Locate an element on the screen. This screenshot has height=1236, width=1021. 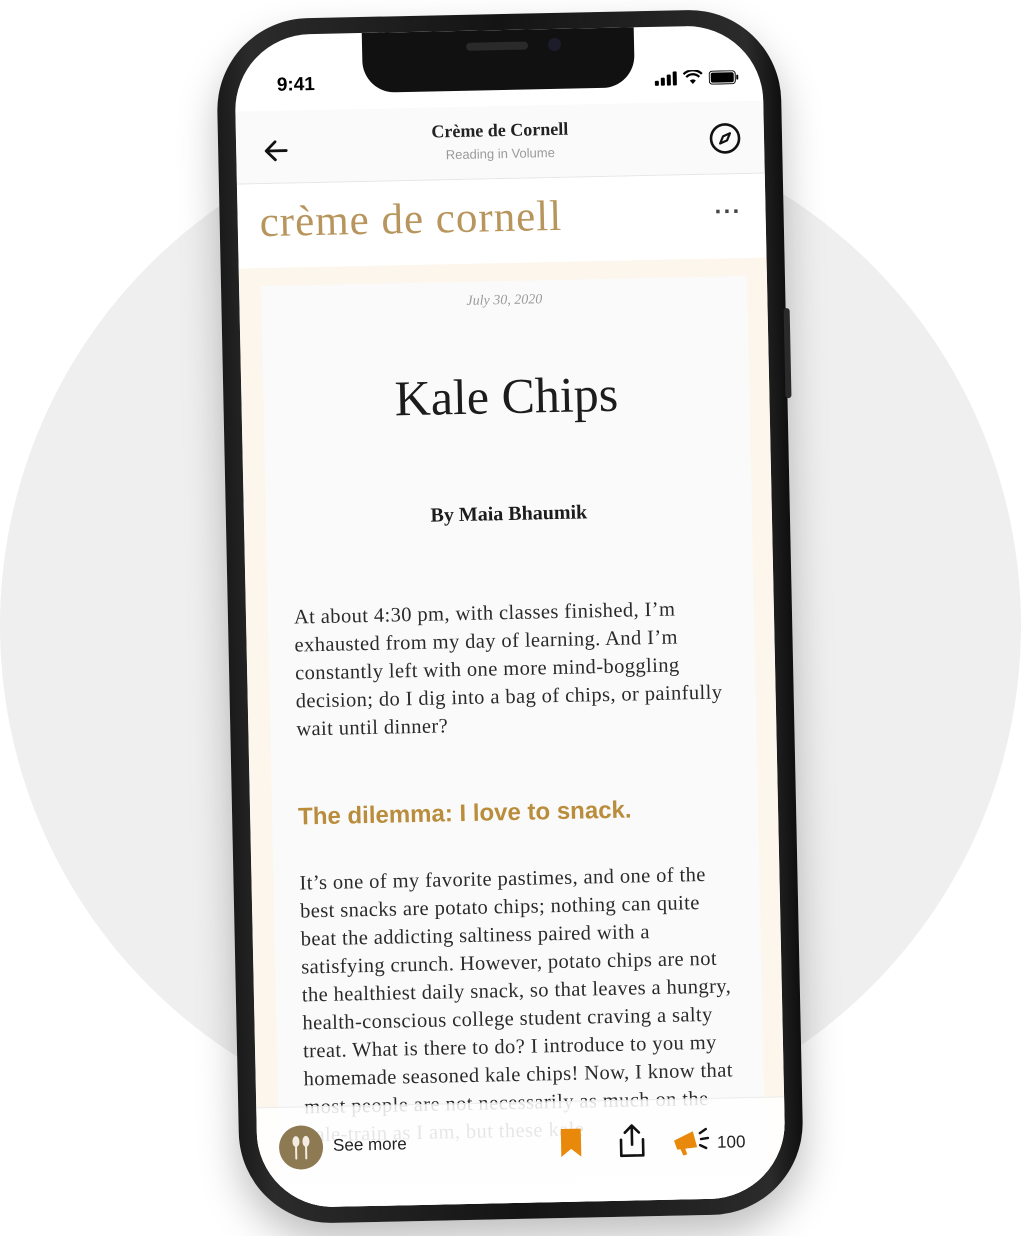
battery-icon is located at coordinates (723, 77).